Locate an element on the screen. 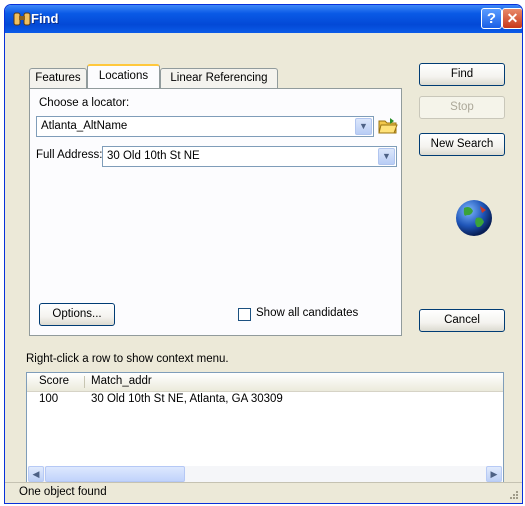 This screenshot has width=525, height=506. full-address-value: 30 Old 10th St NE is located at coordinates (153, 156).